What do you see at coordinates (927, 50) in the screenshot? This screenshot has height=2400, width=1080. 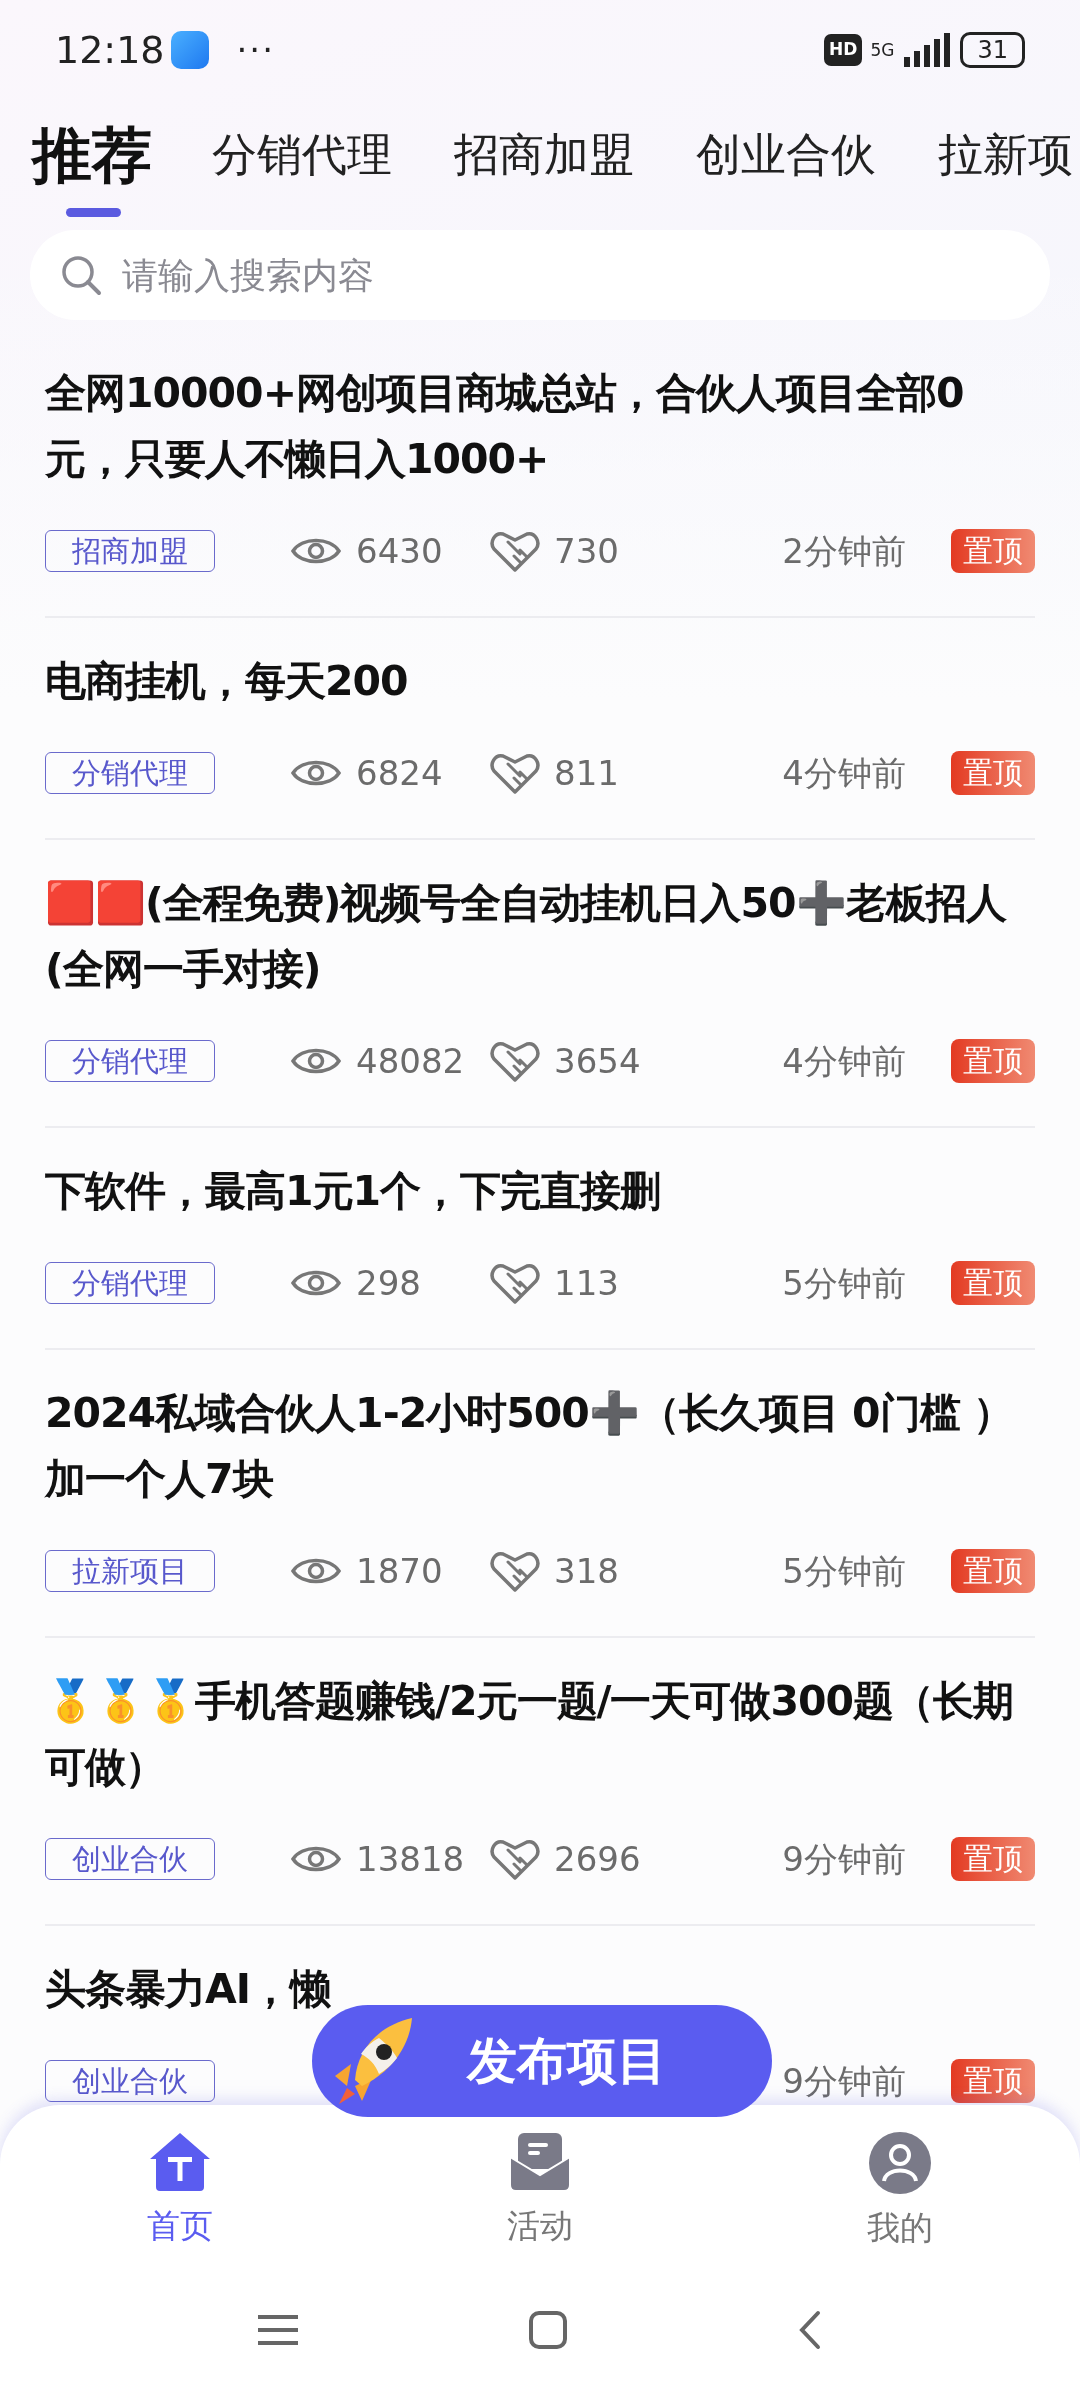 I see `signal-icon` at bounding box center [927, 50].